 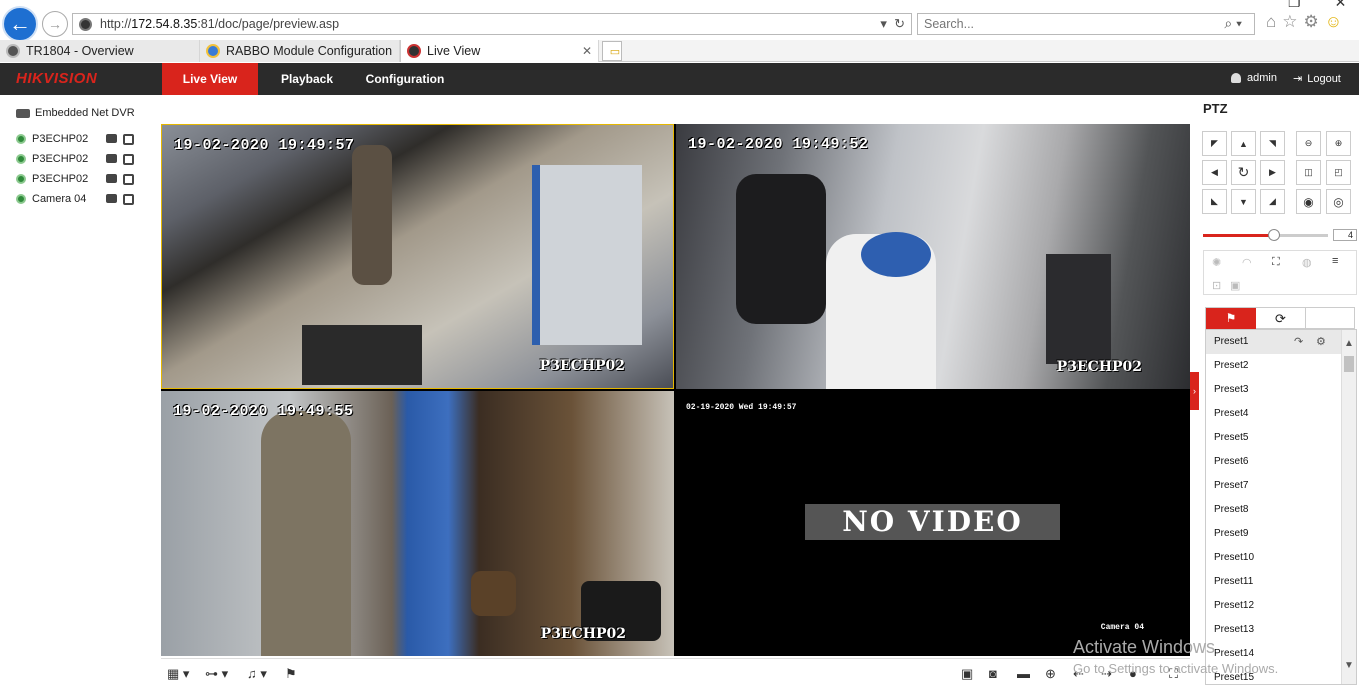 What do you see at coordinates (1273, 534) in the screenshot?
I see `preset-item: Preset9` at bounding box center [1273, 534].